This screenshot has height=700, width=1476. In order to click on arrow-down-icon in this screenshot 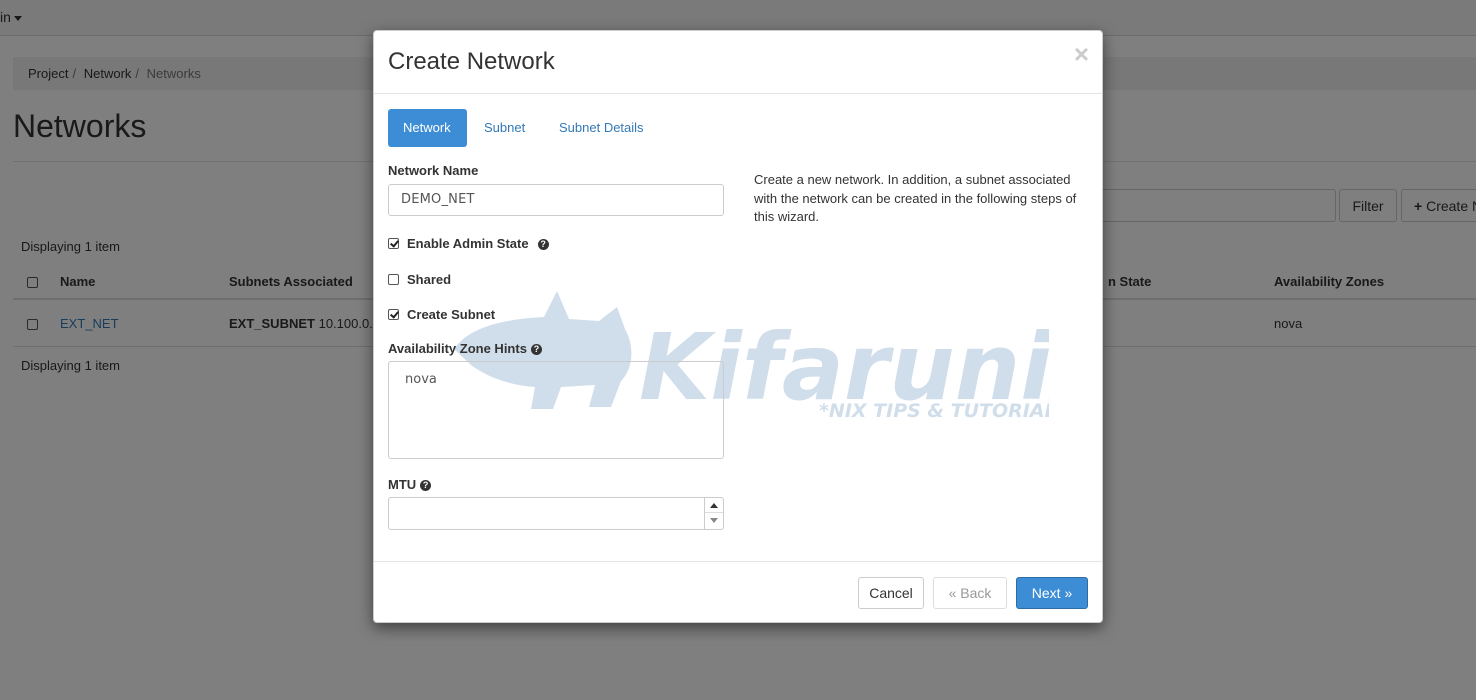, I will do `click(714, 520)`.